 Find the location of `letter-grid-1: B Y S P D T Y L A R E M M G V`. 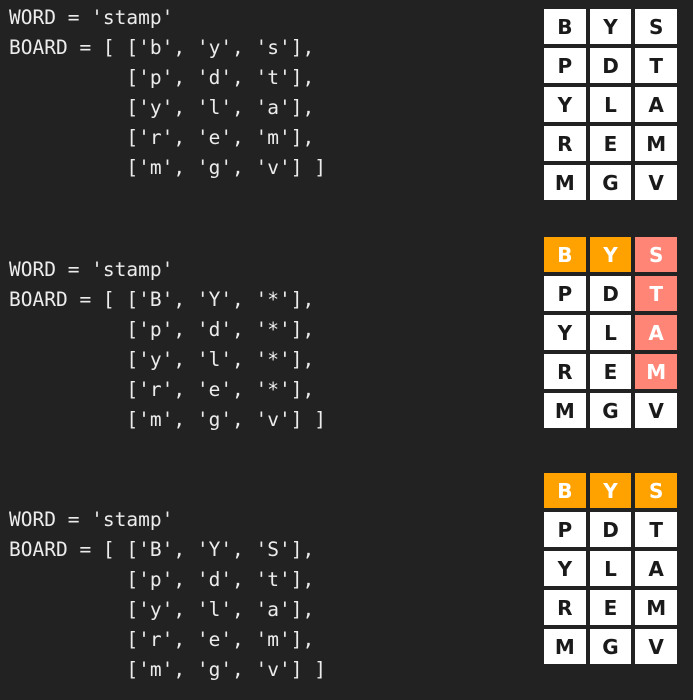

letter-grid-1: B Y S P D T Y L A R E M M G V is located at coordinates (610, 104).